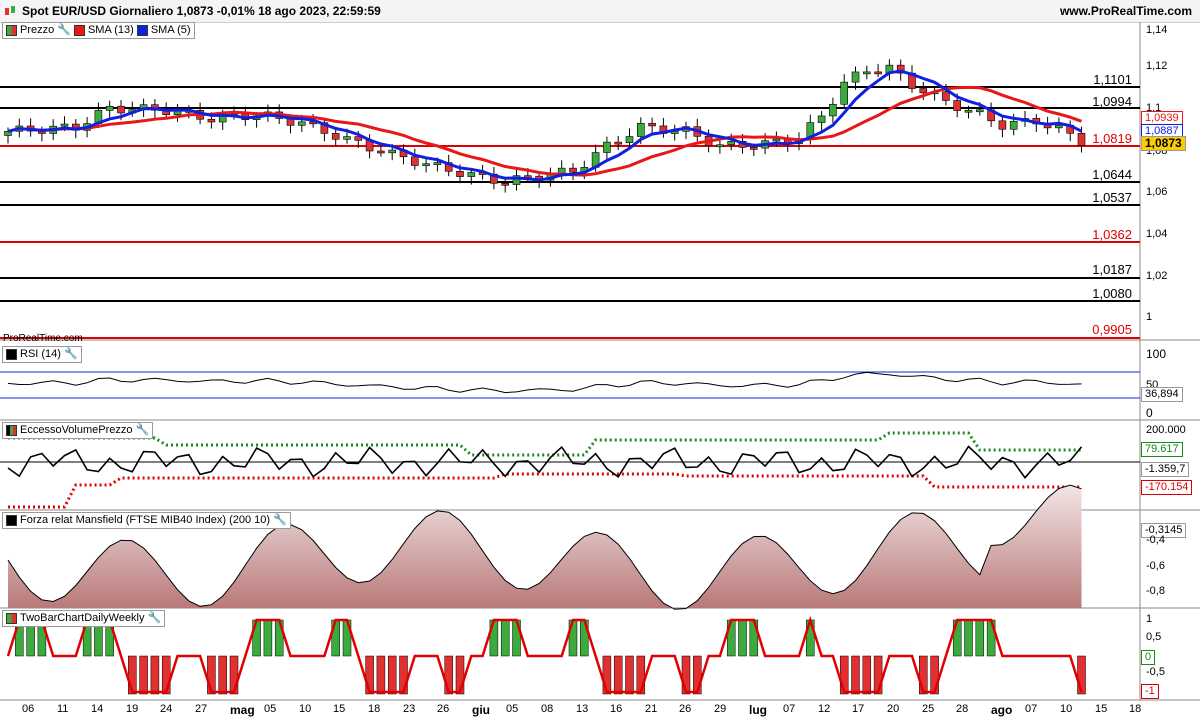  What do you see at coordinates (616, 709) in the screenshot?
I see `x-tick-label: 16` at bounding box center [616, 709].